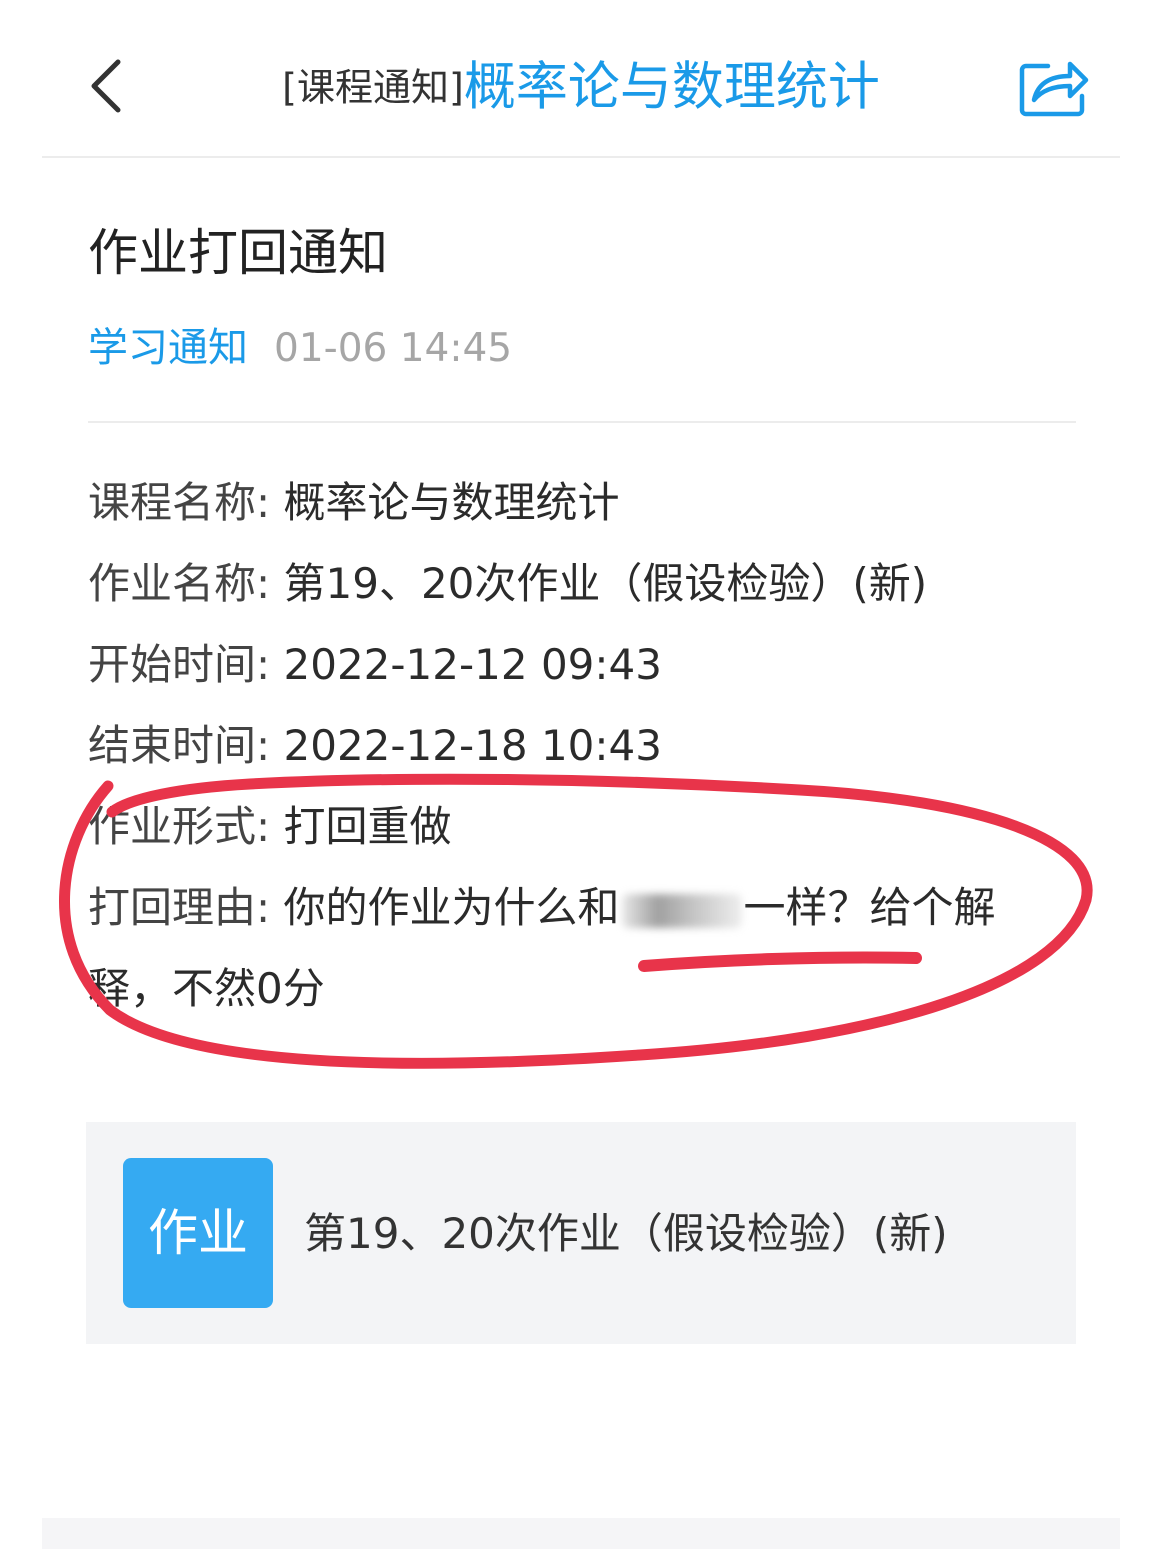  What do you see at coordinates (671, 87) in the screenshot?
I see `title-course-name: 概率论与数理统计` at bounding box center [671, 87].